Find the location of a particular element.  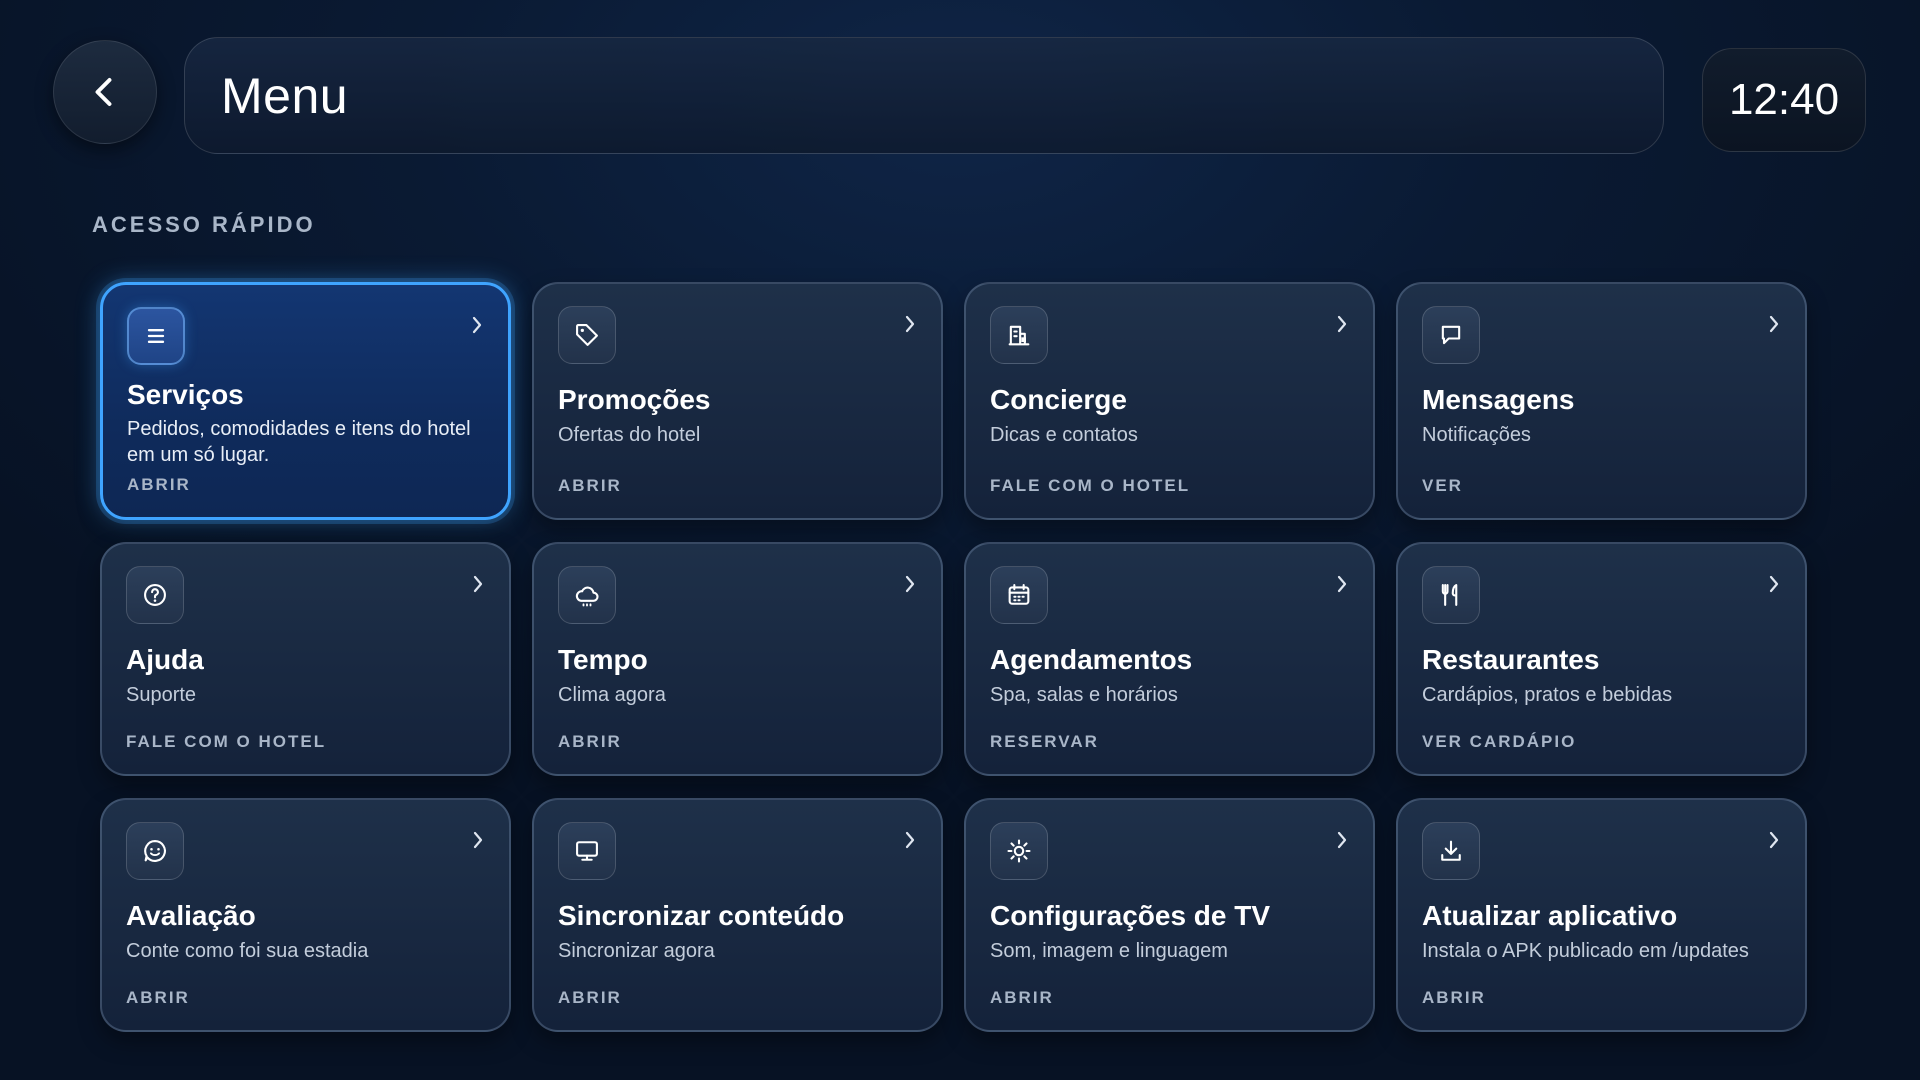

card-title: Restaurantes is located at coordinates (1511, 659).